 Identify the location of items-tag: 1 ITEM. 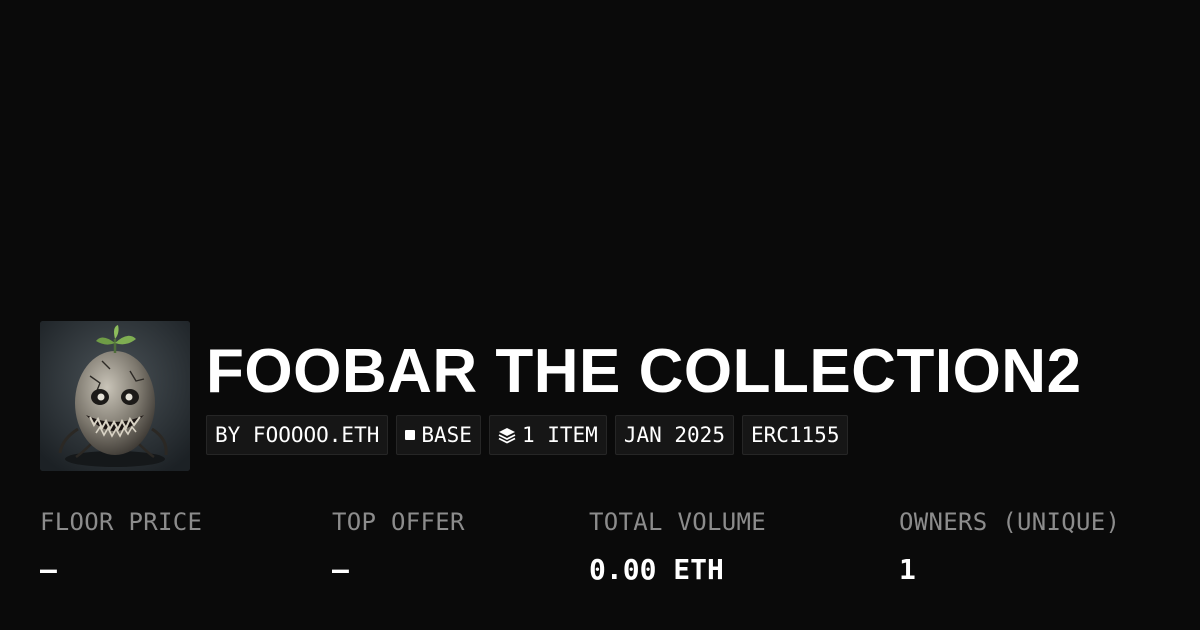
(547, 435).